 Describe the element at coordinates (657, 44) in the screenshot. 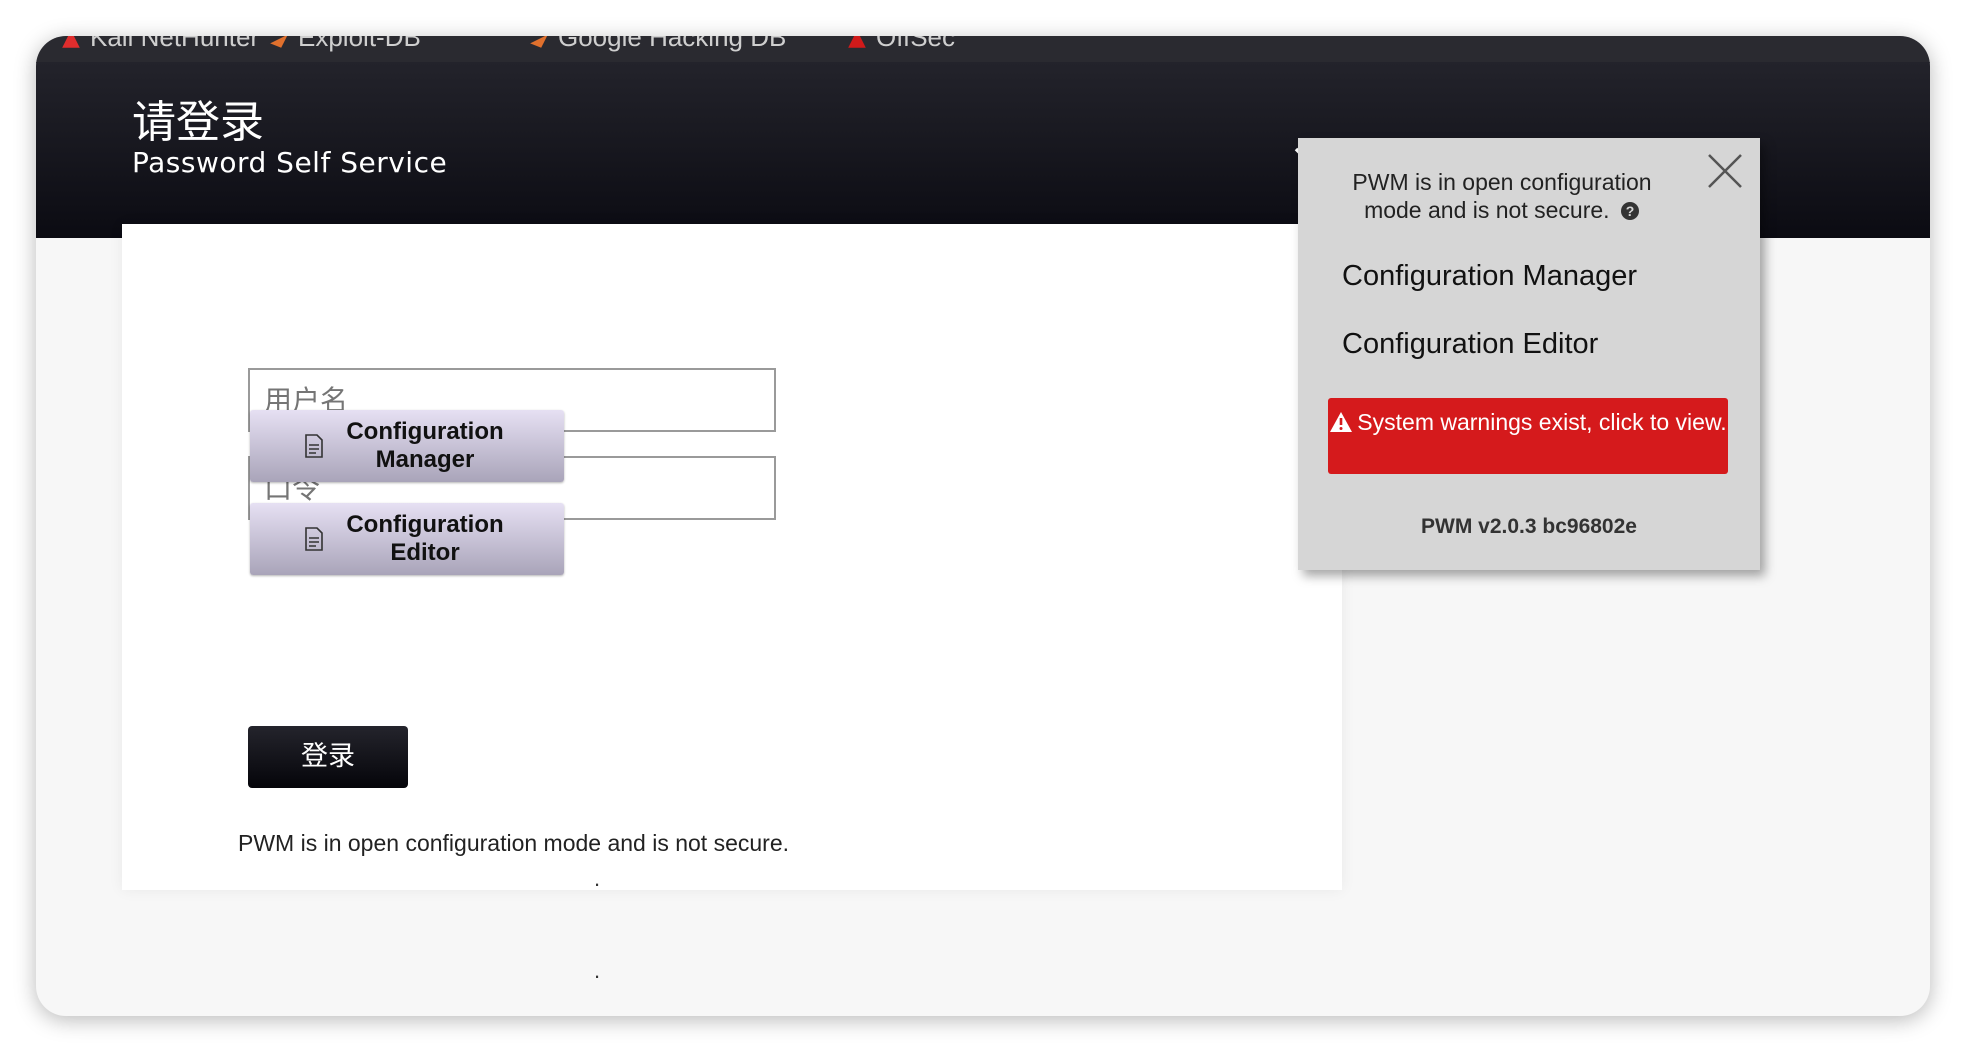

I see `bookmark-google-hacking-db: Google Hacking DB` at that location.